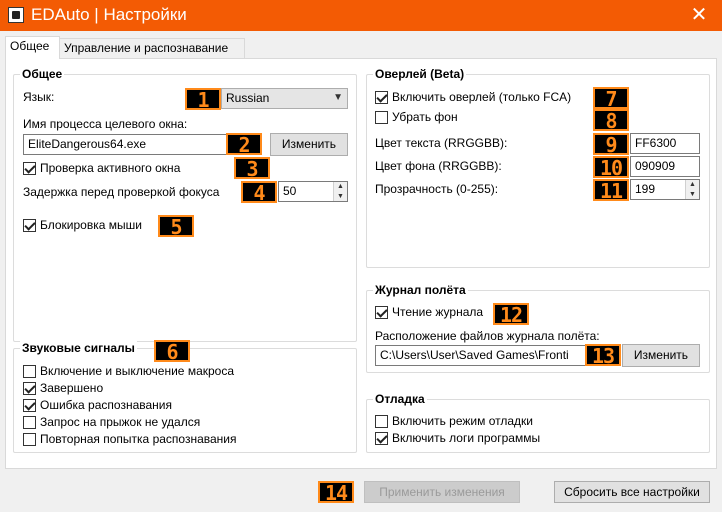 This screenshot has width=722, height=512. I want to click on window-title: EDAuto | Настройки, so click(109, 14).